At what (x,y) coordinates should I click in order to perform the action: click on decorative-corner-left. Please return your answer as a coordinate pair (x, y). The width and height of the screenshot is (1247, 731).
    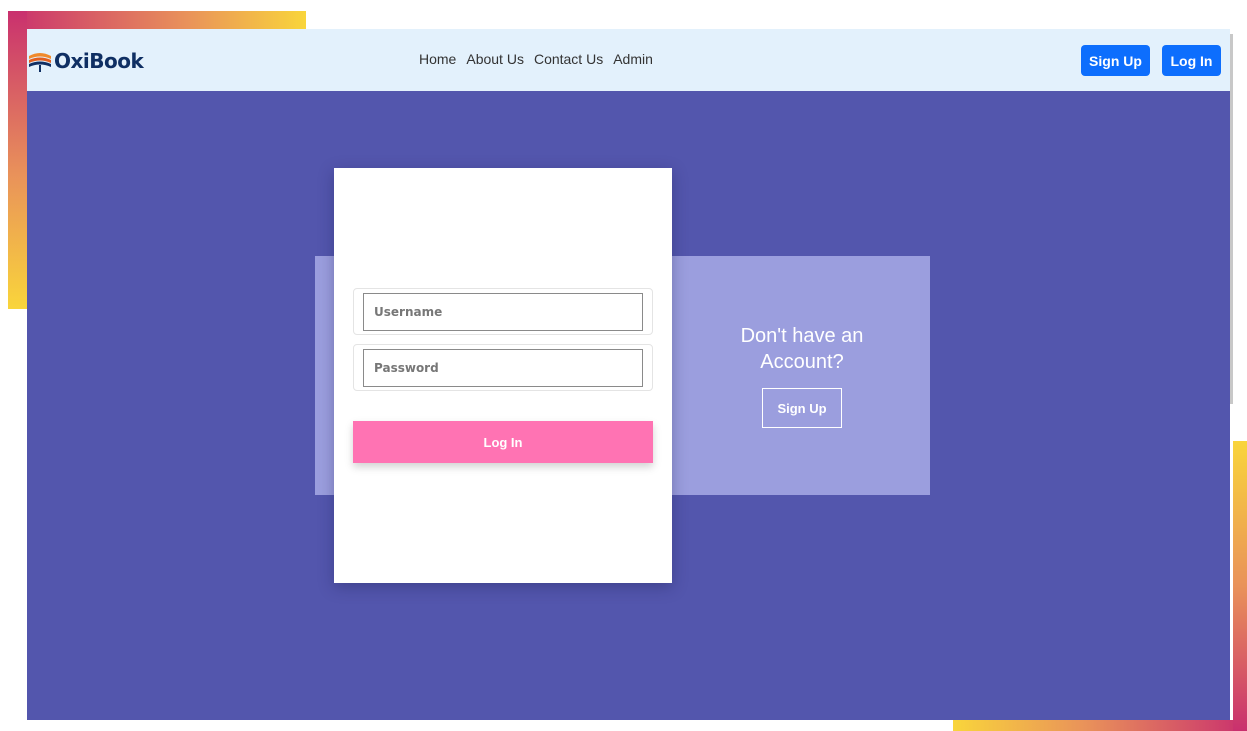
    Looking at the image, I should click on (17, 160).